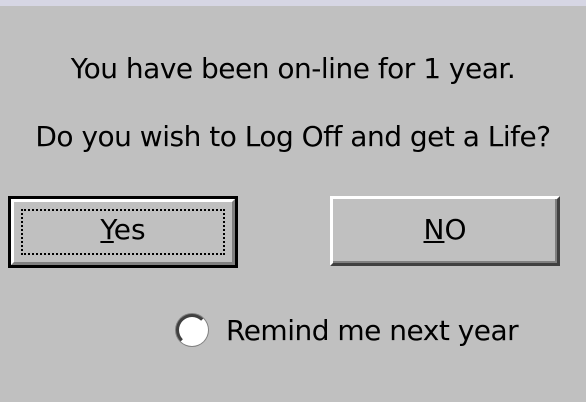 This screenshot has width=586, height=402. What do you see at coordinates (293, 68) in the screenshot?
I see `message-line-1: You have been on-line for 1 year.` at bounding box center [293, 68].